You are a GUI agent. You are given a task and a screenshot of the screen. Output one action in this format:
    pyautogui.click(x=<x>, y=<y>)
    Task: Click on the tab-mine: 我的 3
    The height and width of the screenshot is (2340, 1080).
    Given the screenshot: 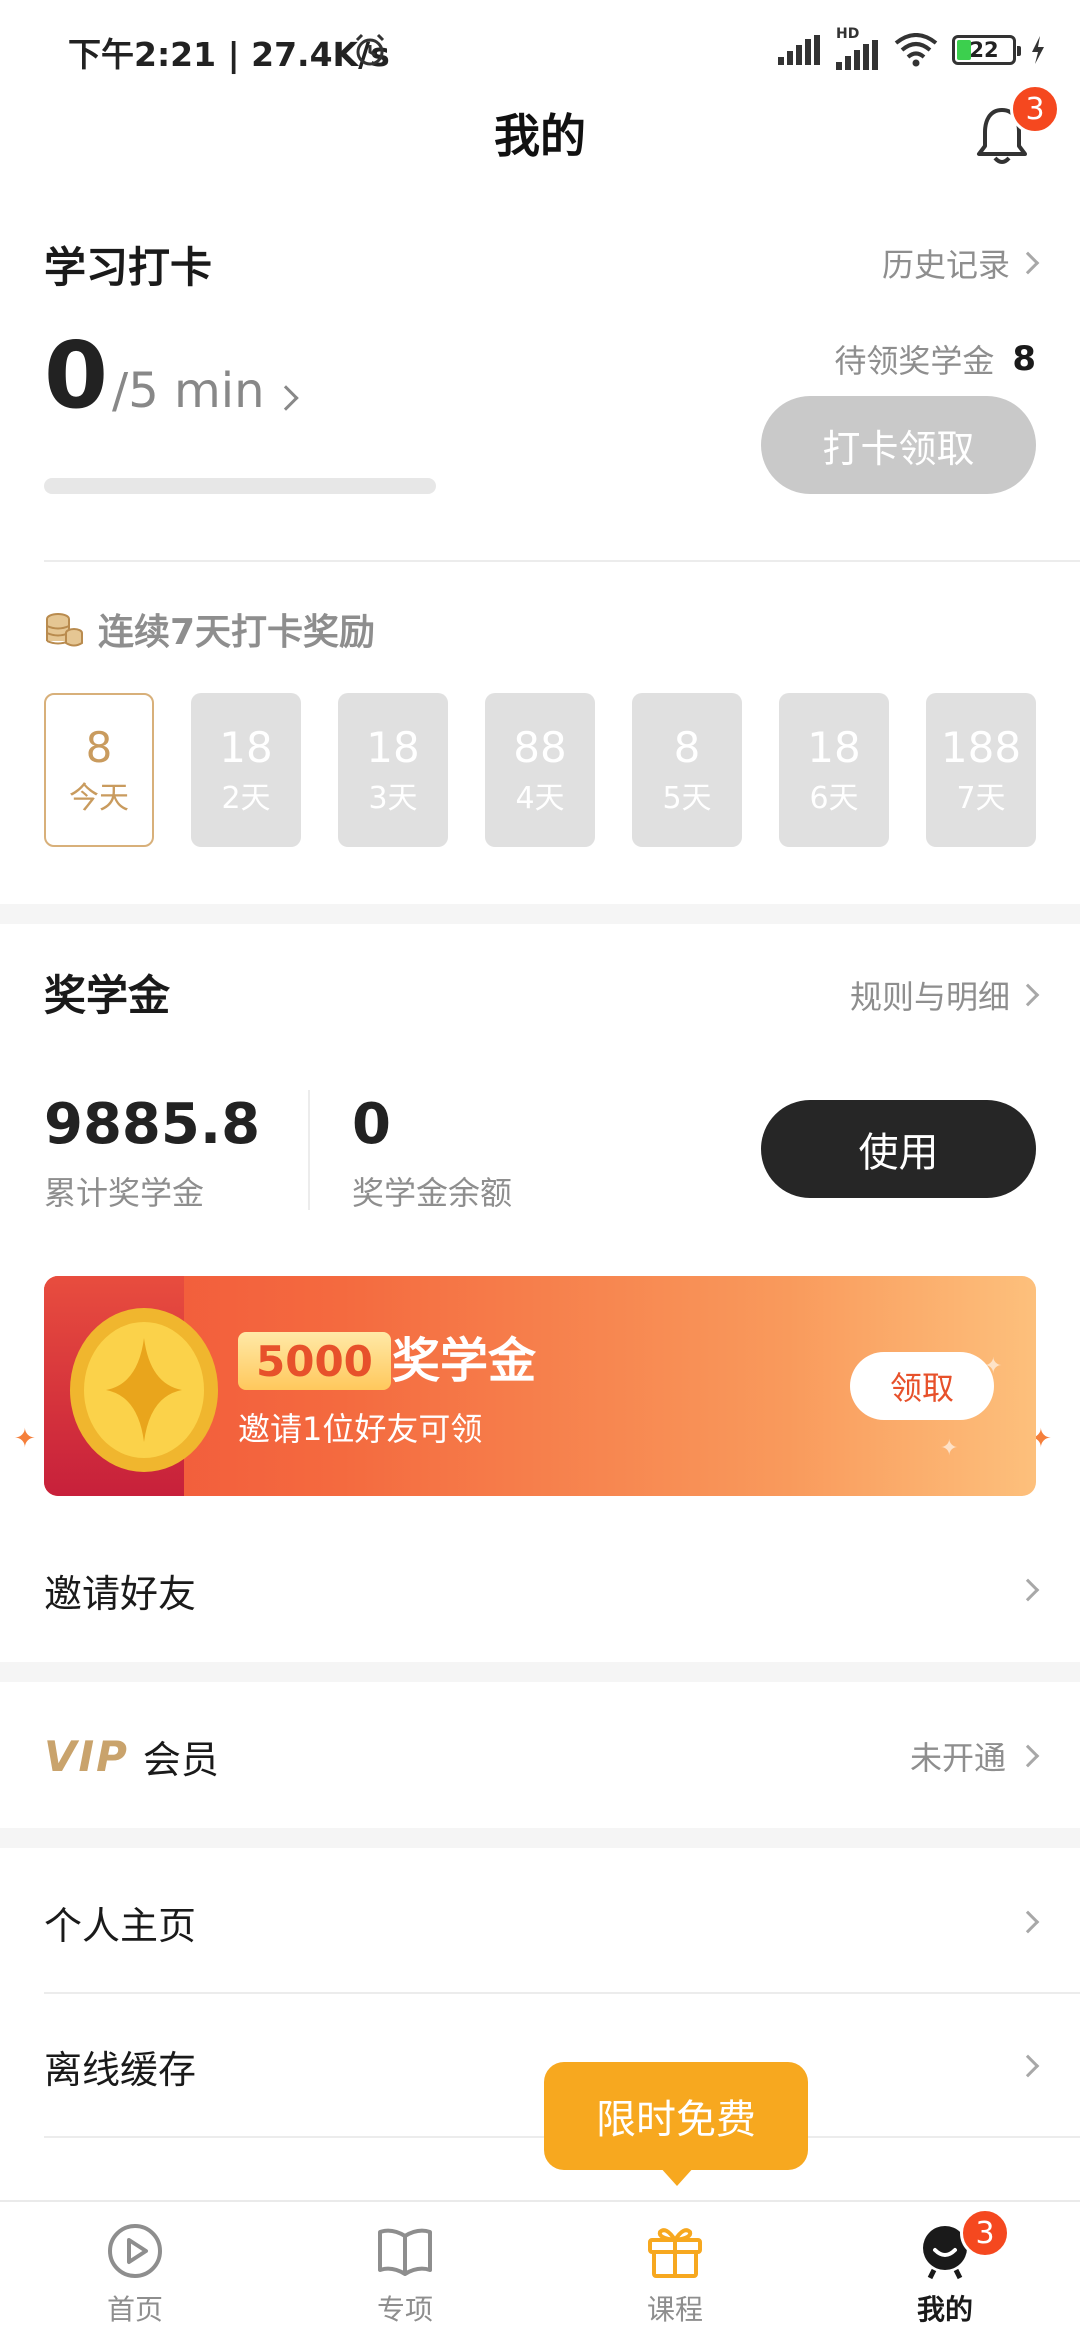 What is the action you would take?
    pyautogui.click(x=945, y=2271)
    